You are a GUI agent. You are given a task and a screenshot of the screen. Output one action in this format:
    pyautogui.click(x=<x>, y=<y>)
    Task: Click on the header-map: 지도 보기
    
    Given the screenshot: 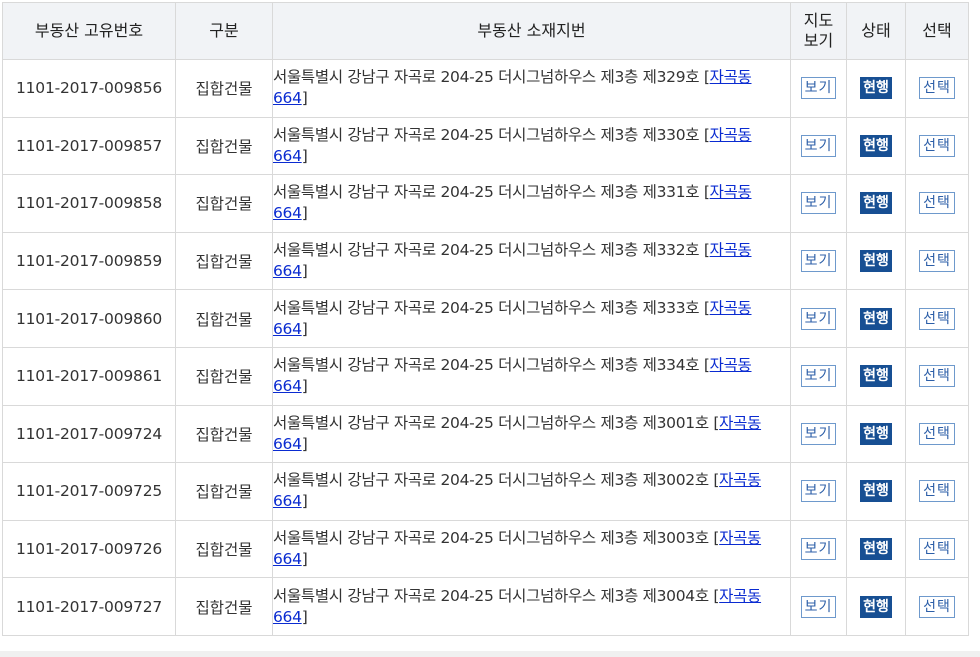 What is the action you would take?
    pyautogui.click(x=818, y=31)
    